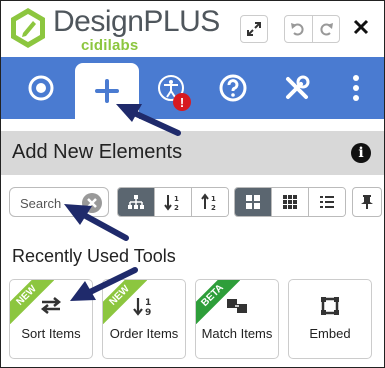 The width and height of the screenshot is (385, 368). I want to click on large-grid-view-button, so click(253, 202).